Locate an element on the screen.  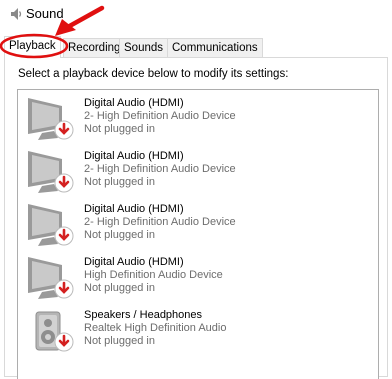
device-description: High Definition Audio Device is located at coordinates (153, 275).